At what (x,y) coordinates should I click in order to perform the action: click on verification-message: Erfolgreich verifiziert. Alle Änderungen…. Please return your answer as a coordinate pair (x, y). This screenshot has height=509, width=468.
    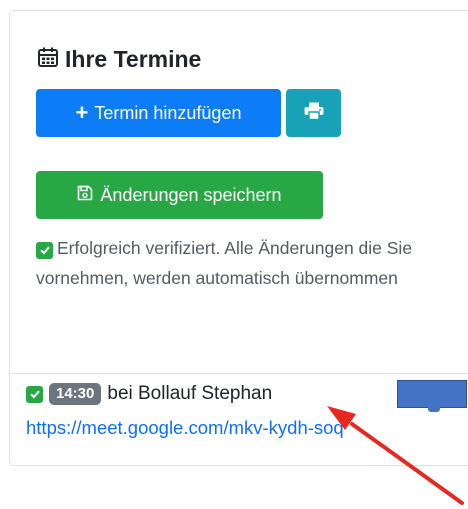
    Looking at the image, I should click on (246, 263).